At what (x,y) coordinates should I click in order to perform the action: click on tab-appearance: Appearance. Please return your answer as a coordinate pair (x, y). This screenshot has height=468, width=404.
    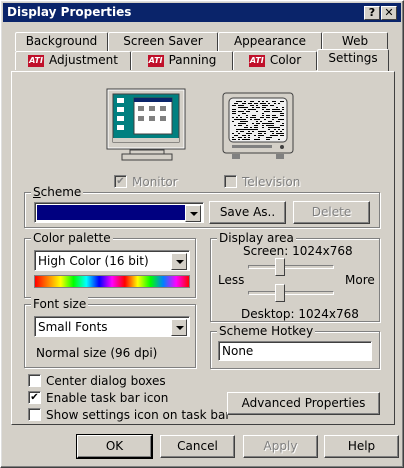
    Looking at the image, I should click on (270, 41).